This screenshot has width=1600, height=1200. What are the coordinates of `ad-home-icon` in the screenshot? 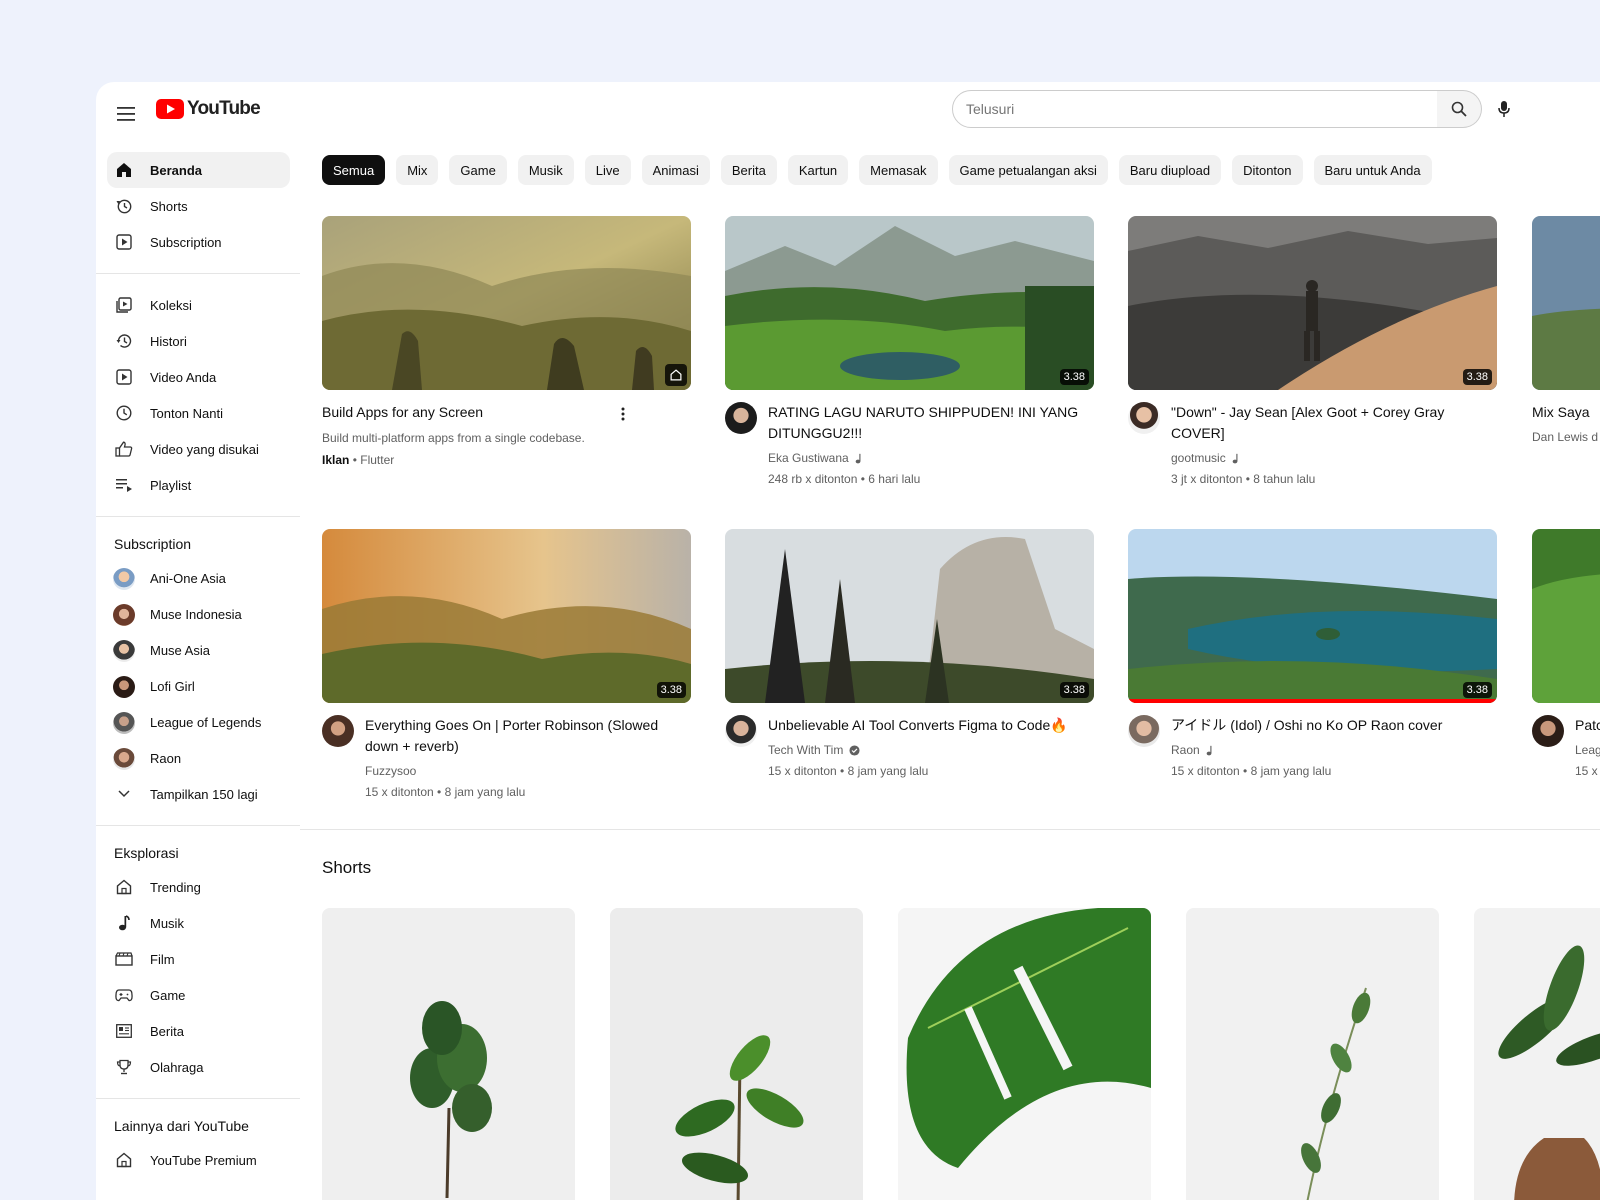 It's located at (676, 375).